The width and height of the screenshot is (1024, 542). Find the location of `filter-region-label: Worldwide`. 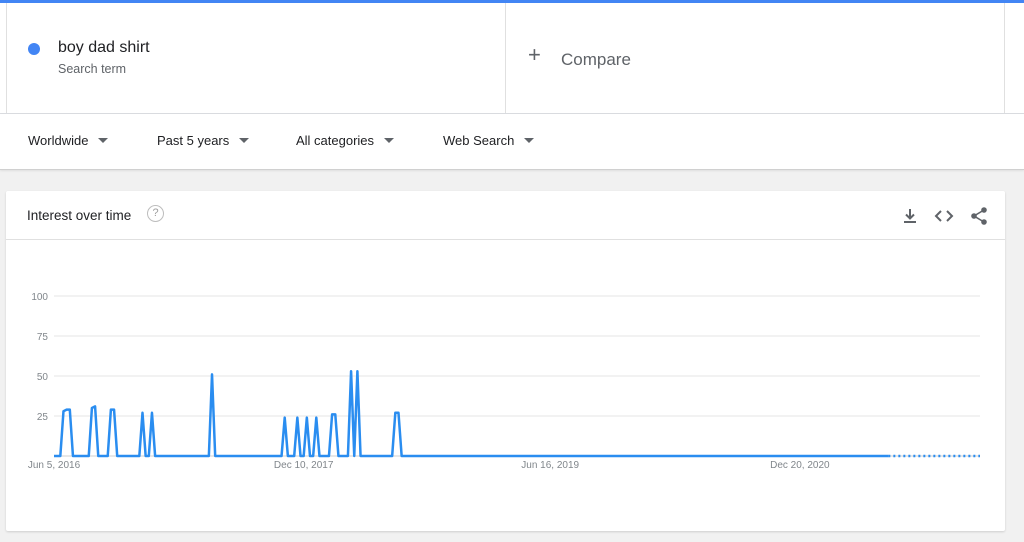

filter-region-label: Worldwide is located at coordinates (58, 140).